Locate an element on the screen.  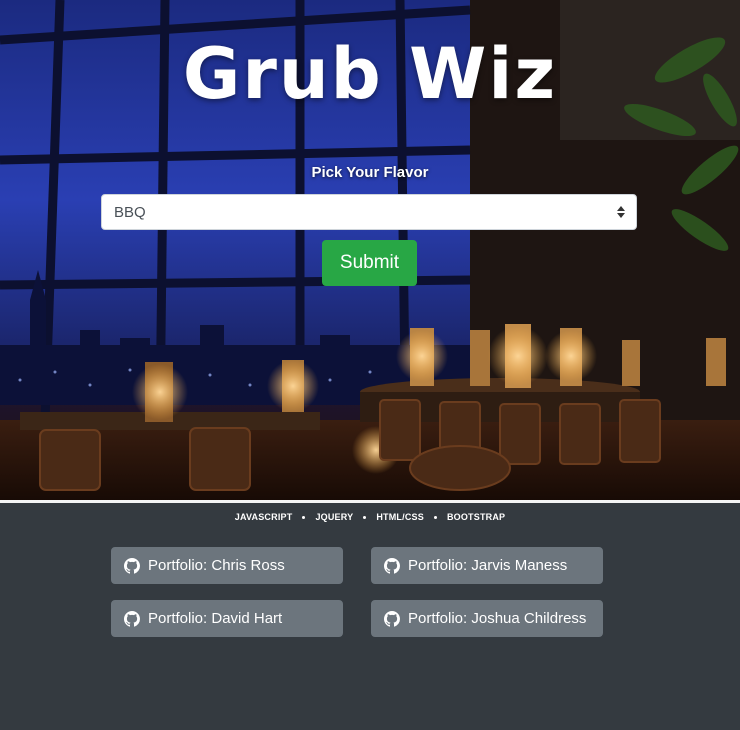
portfolio-button-jarvis-maness: Portfolio: Jarvis Maness is located at coordinates (487, 565).